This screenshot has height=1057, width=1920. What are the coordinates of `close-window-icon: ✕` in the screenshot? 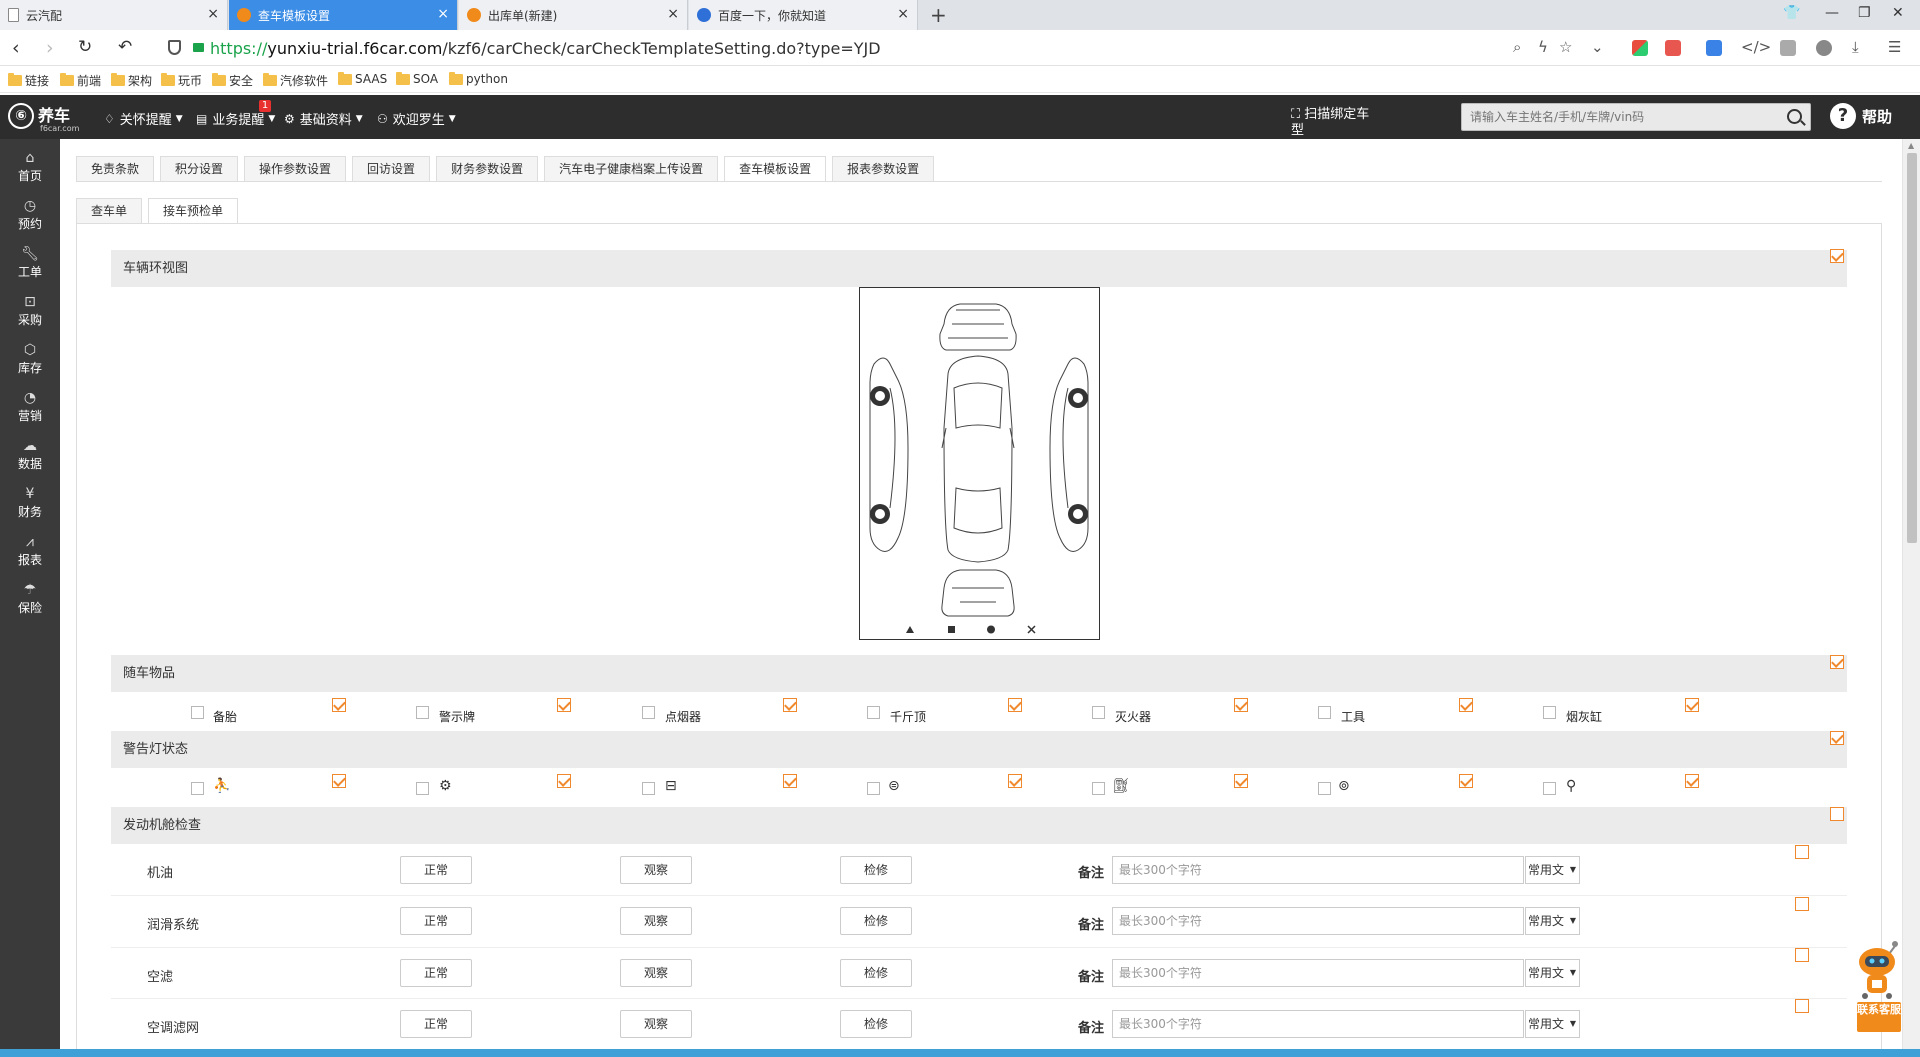 It's located at (1898, 13).